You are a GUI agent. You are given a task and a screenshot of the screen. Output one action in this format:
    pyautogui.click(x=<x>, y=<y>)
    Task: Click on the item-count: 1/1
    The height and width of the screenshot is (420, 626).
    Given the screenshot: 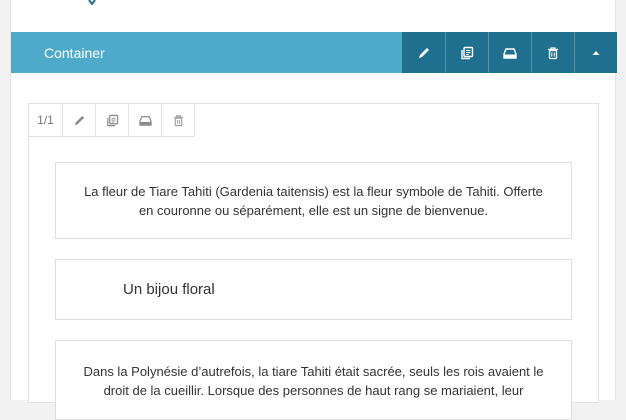 What is the action you would take?
    pyautogui.click(x=45, y=120)
    